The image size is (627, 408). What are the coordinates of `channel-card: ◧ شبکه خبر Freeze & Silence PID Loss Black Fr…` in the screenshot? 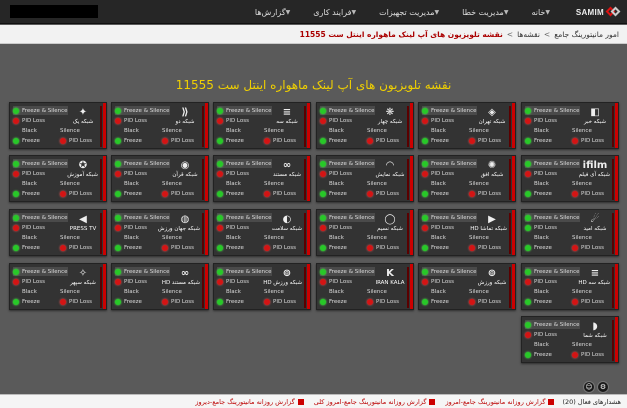 It's located at (570, 125).